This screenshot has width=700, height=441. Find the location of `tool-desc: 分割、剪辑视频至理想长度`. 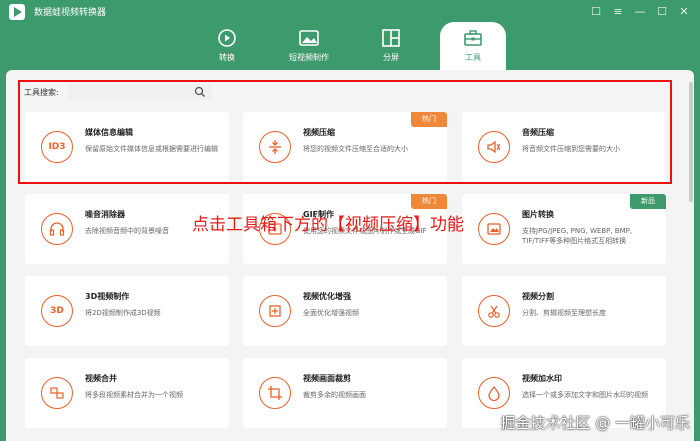

tool-desc: 分割、剪辑视频至理想长度 is located at coordinates (564, 313).